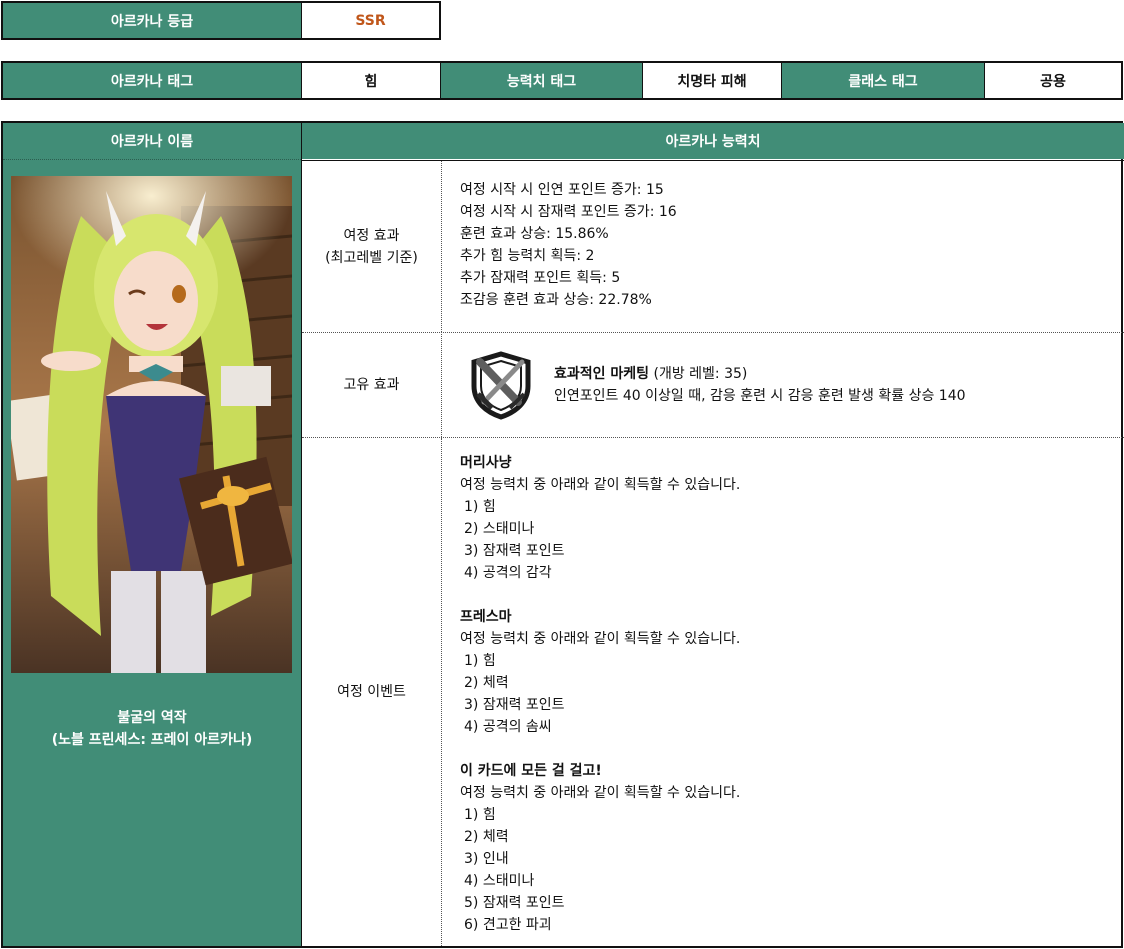 The height and width of the screenshot is (949, 1124). Describe the element at coordinates (152, 718) in the screenshot. I see `arcana-name-line1: 불굴의 역작` at that location.